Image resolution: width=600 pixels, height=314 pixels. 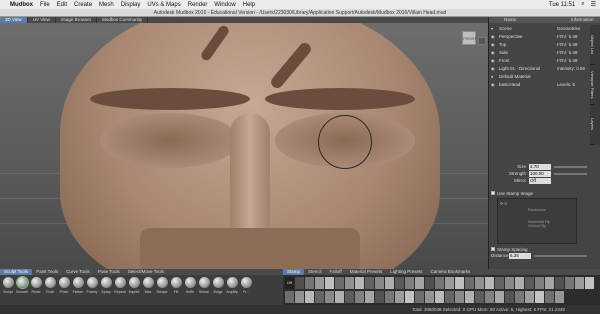 What do you see at coordinates (131, 5) in the screenshot?
I see `menu-display: Display` at bounding box center [131, 5].